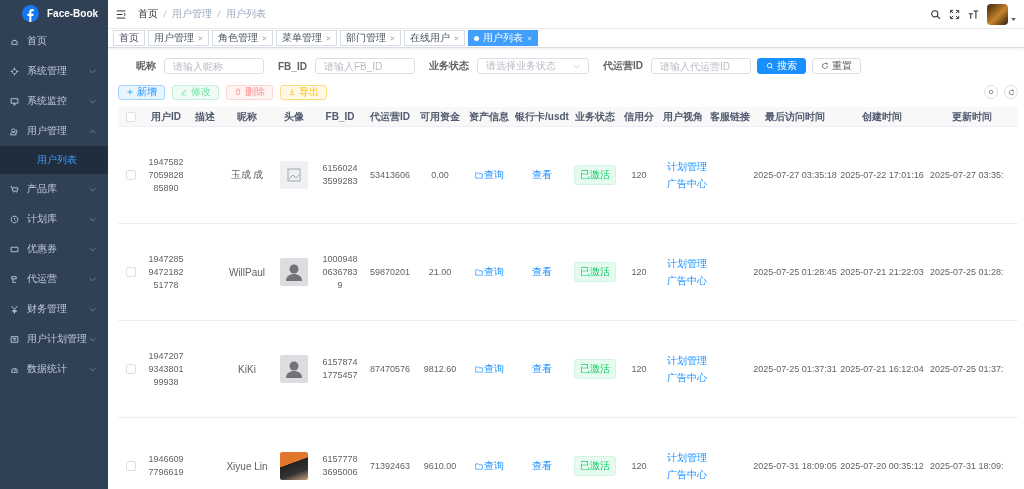 This screenshot has width=1024, height=489. I want to click on column-header: 代运营ID, so click(390, 116).